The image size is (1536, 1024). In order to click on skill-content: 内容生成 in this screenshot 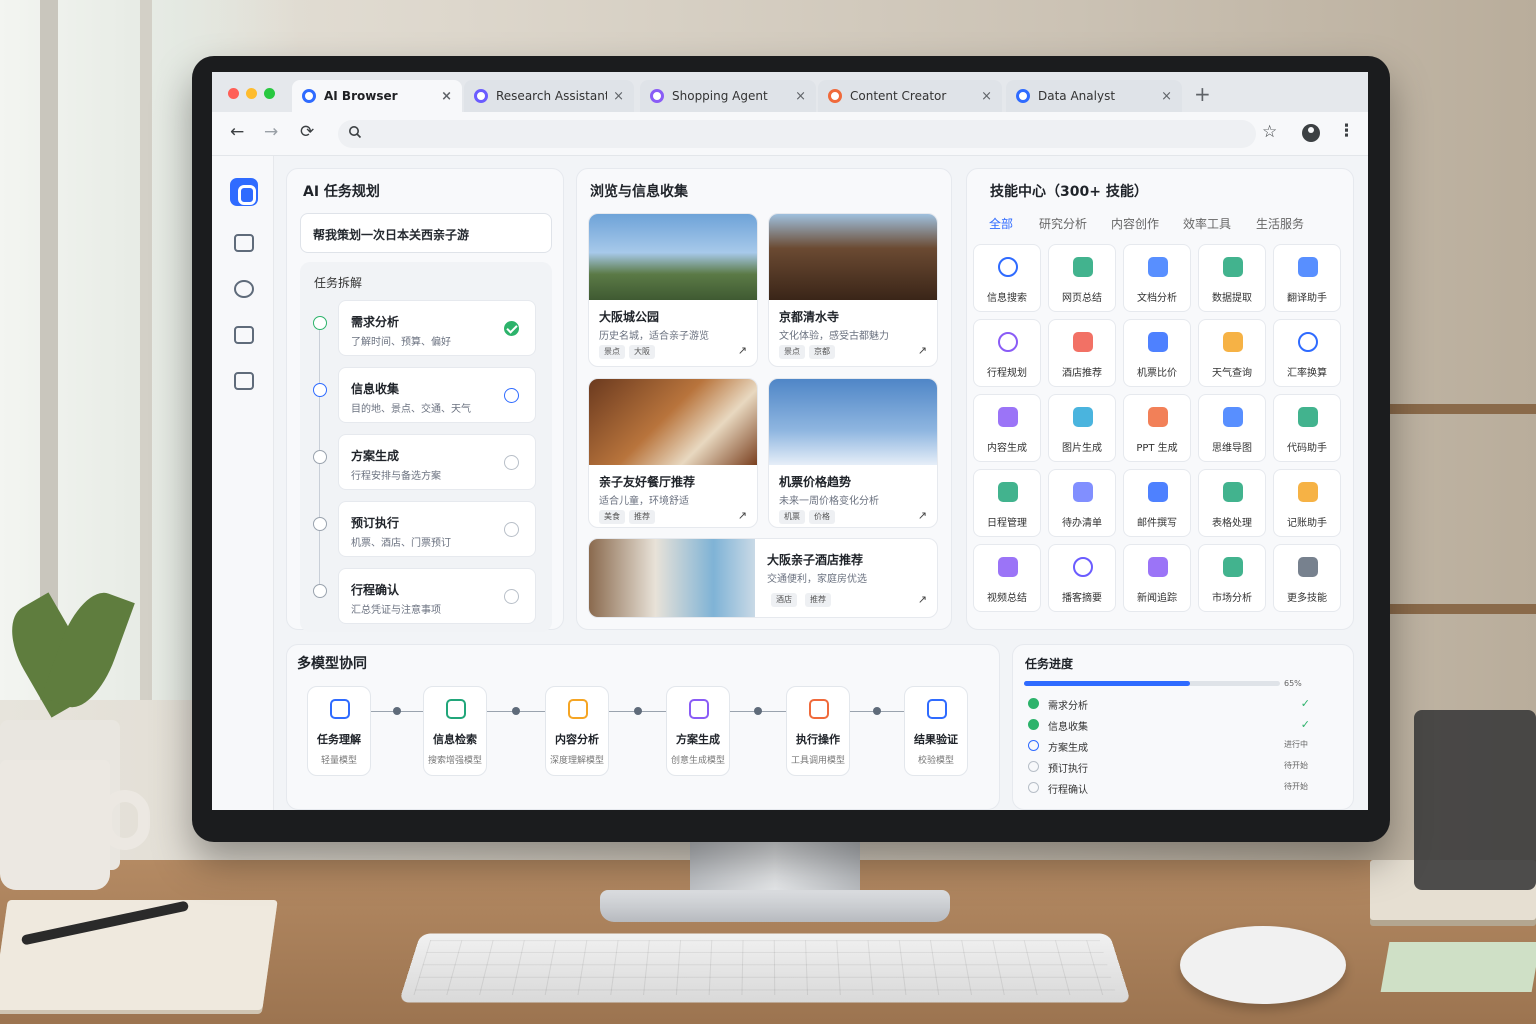, I will do `click(1007, 428)`.